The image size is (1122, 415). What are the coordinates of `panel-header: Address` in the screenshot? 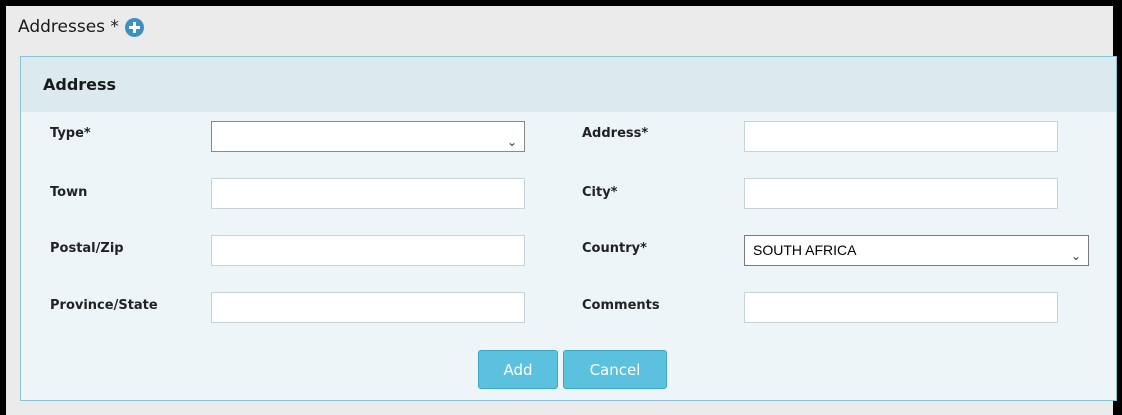 It's located at (568, 84).